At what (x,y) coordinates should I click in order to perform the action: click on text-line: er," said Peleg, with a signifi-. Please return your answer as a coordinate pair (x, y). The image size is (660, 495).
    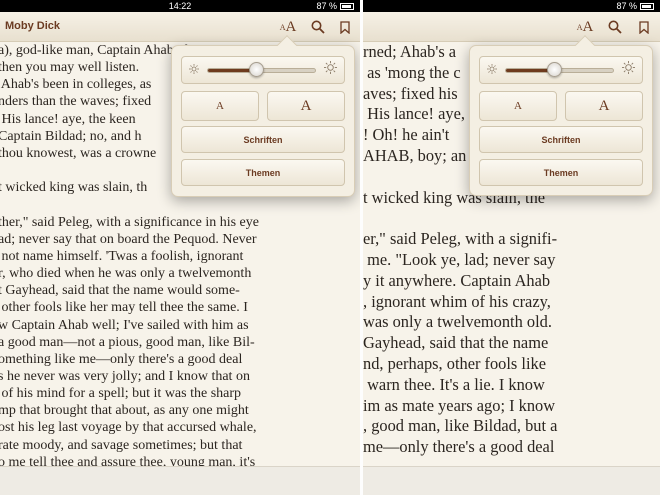
    Looking at the image, I should click on (460, 239).